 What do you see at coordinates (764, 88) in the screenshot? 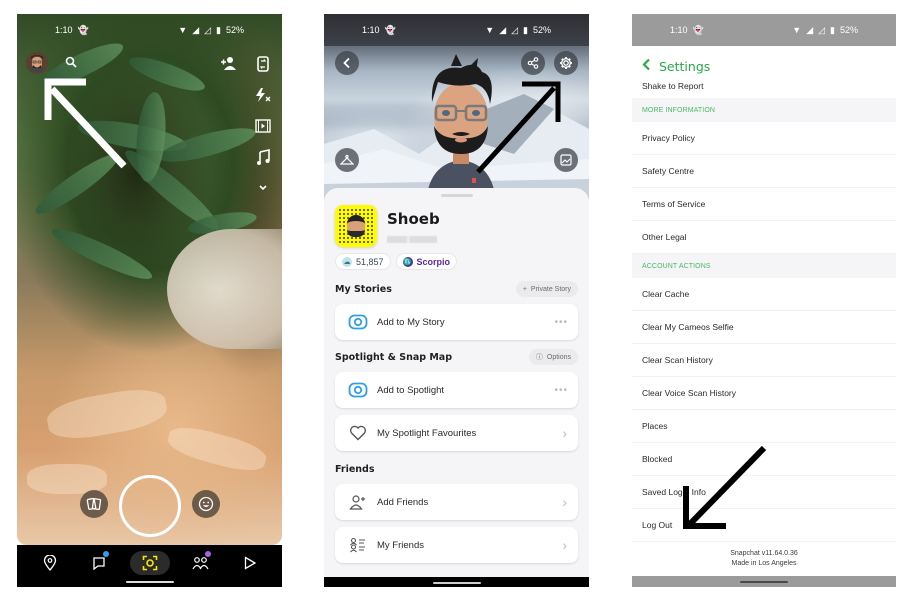
I see `settings-item-shake-to-report: Shake to Report` at bounding box center [764, 88].